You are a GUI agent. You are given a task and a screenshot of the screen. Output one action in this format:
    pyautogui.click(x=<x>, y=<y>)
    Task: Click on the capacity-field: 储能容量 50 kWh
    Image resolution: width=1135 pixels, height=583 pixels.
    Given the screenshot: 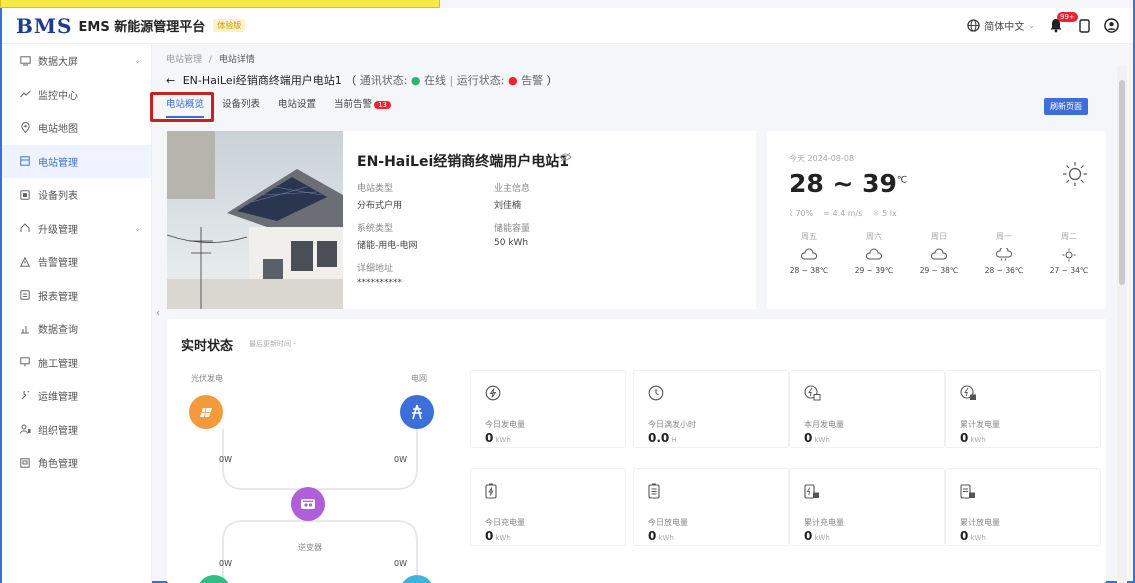 What is the action you would take?
    pyautogui.click(x=512, y=234)
    